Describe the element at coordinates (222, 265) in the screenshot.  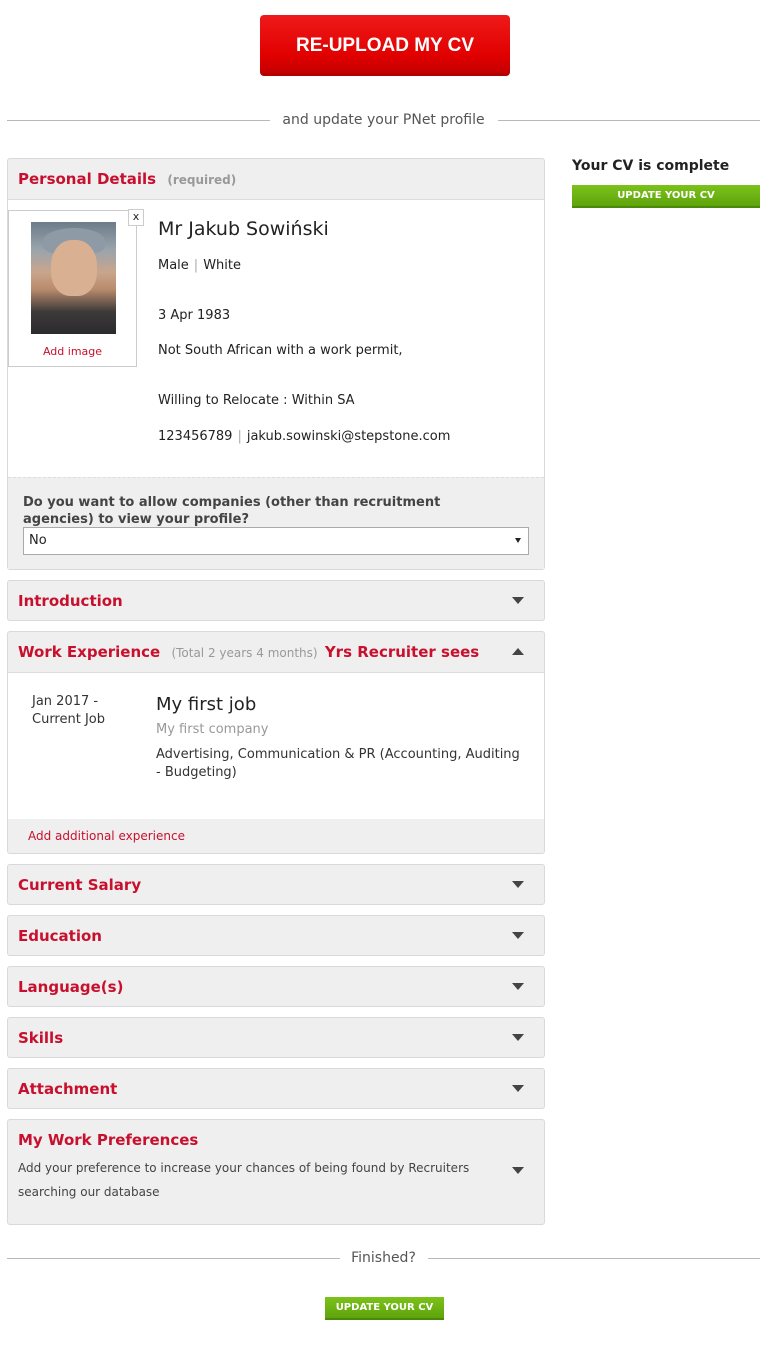
I see `race-value: White` at that location.